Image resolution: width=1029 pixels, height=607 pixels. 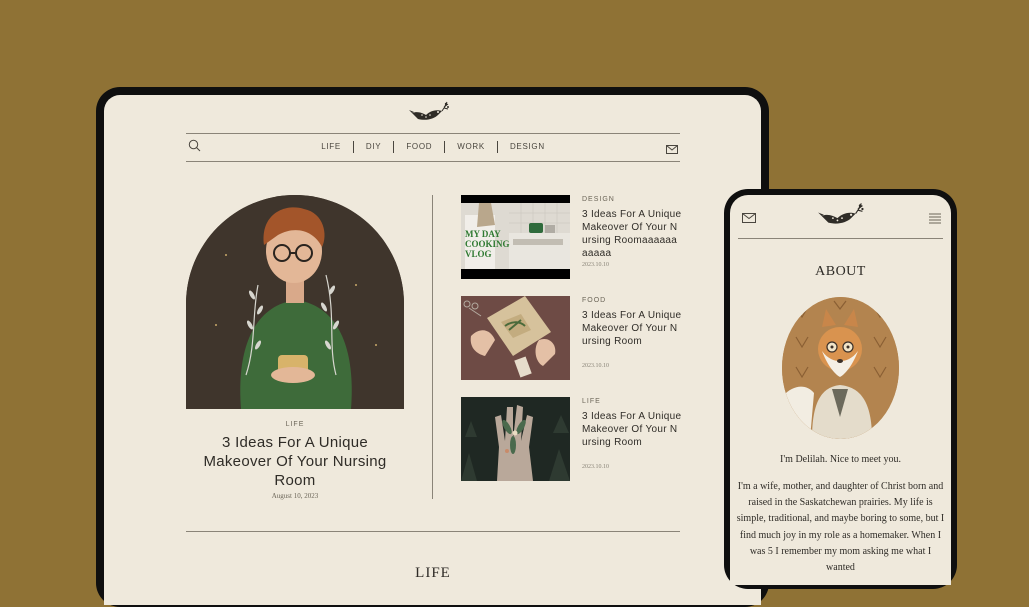 What do you see at coordinates (433, 573) in the screenshot?
I see `section-title-life: LIFE` at bounding box center [433, 573].